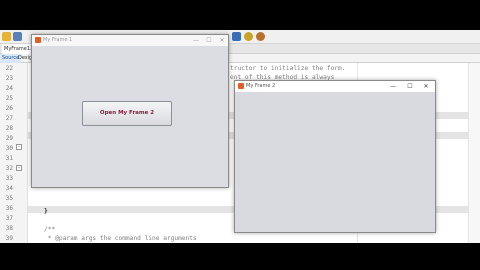  Describe the element at coordinates (9, 238) in the screenshot. I see `line-number: 39` at that location.